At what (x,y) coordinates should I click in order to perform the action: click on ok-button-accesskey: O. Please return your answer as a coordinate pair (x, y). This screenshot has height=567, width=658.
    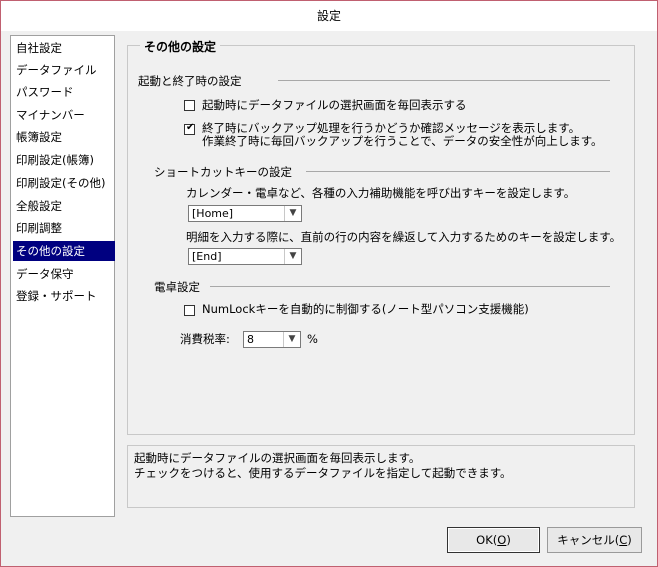
    Looking at the image, I should click on (502, 540).